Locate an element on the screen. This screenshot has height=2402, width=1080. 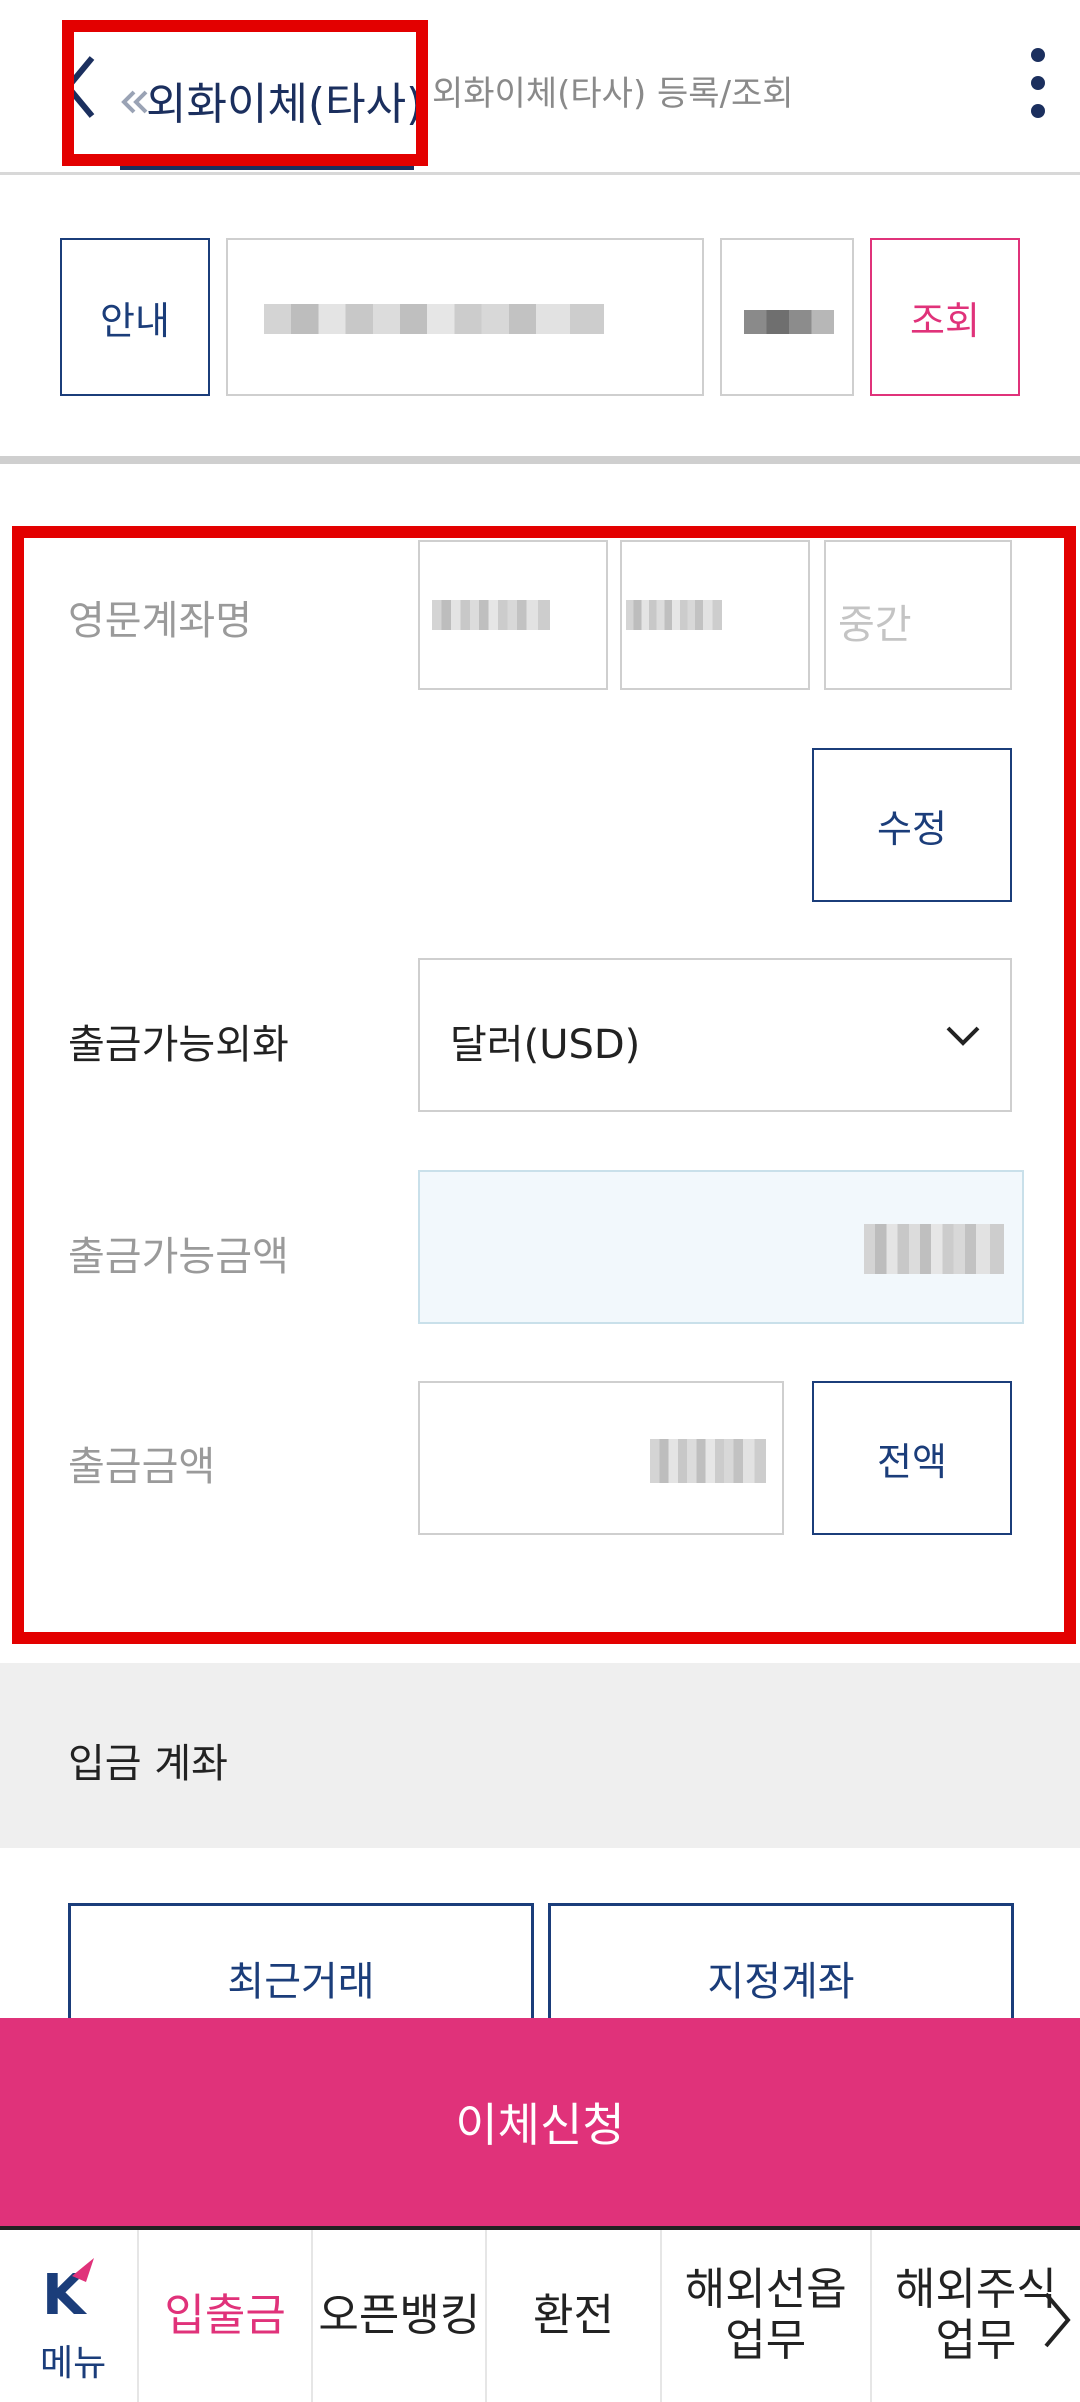
bottom-nav: K 메뉴 입출금 오픈뱅킹 환전 해외선옵 업무 해외주식 업무 is located at coordinates (540, 2314).